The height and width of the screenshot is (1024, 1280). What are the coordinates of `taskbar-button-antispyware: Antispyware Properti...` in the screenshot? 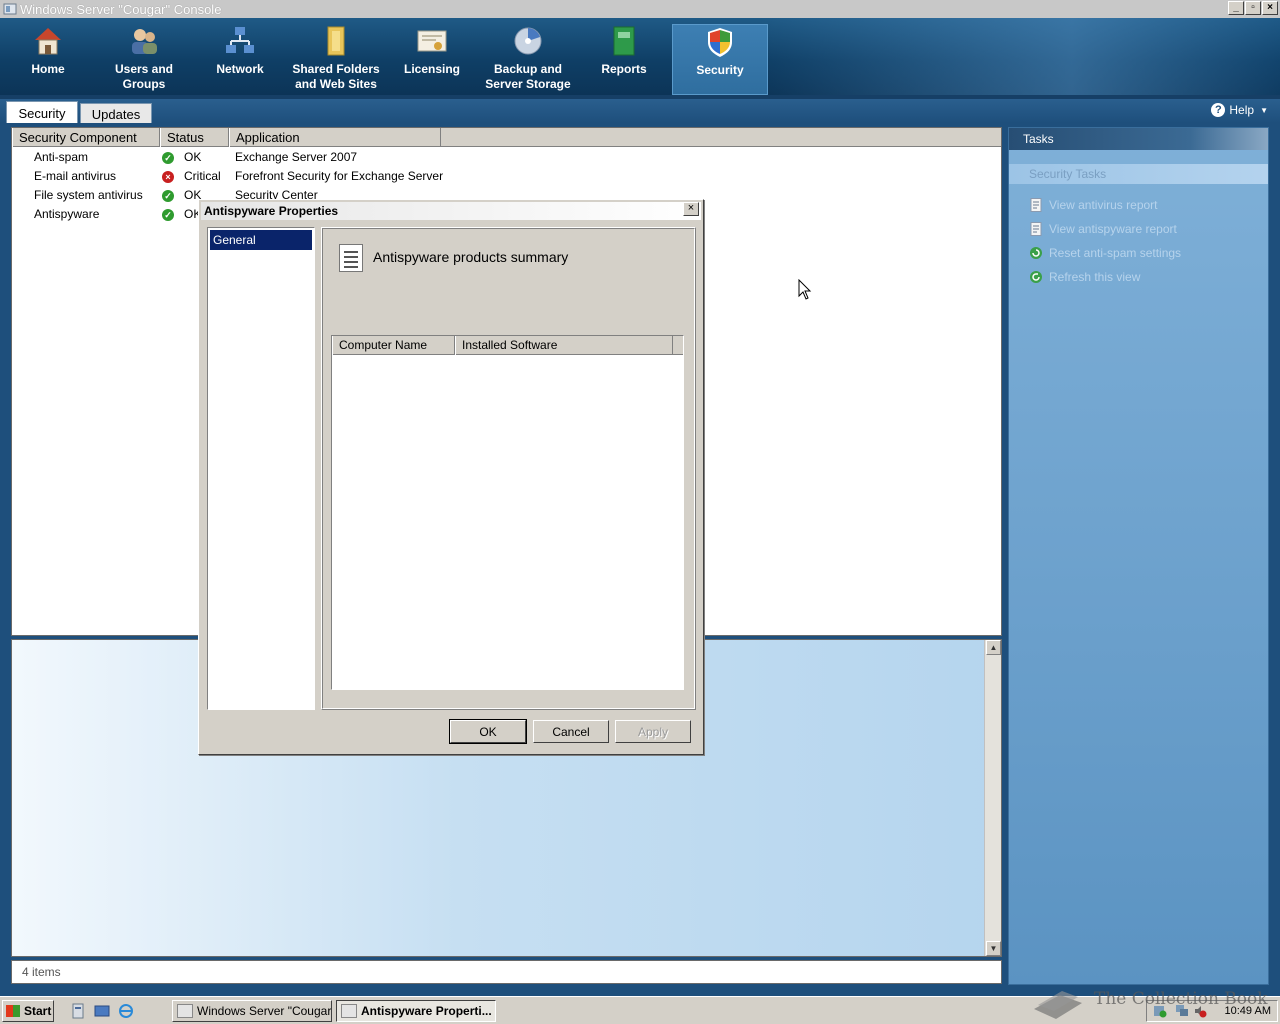 It's located at (416, 1011).